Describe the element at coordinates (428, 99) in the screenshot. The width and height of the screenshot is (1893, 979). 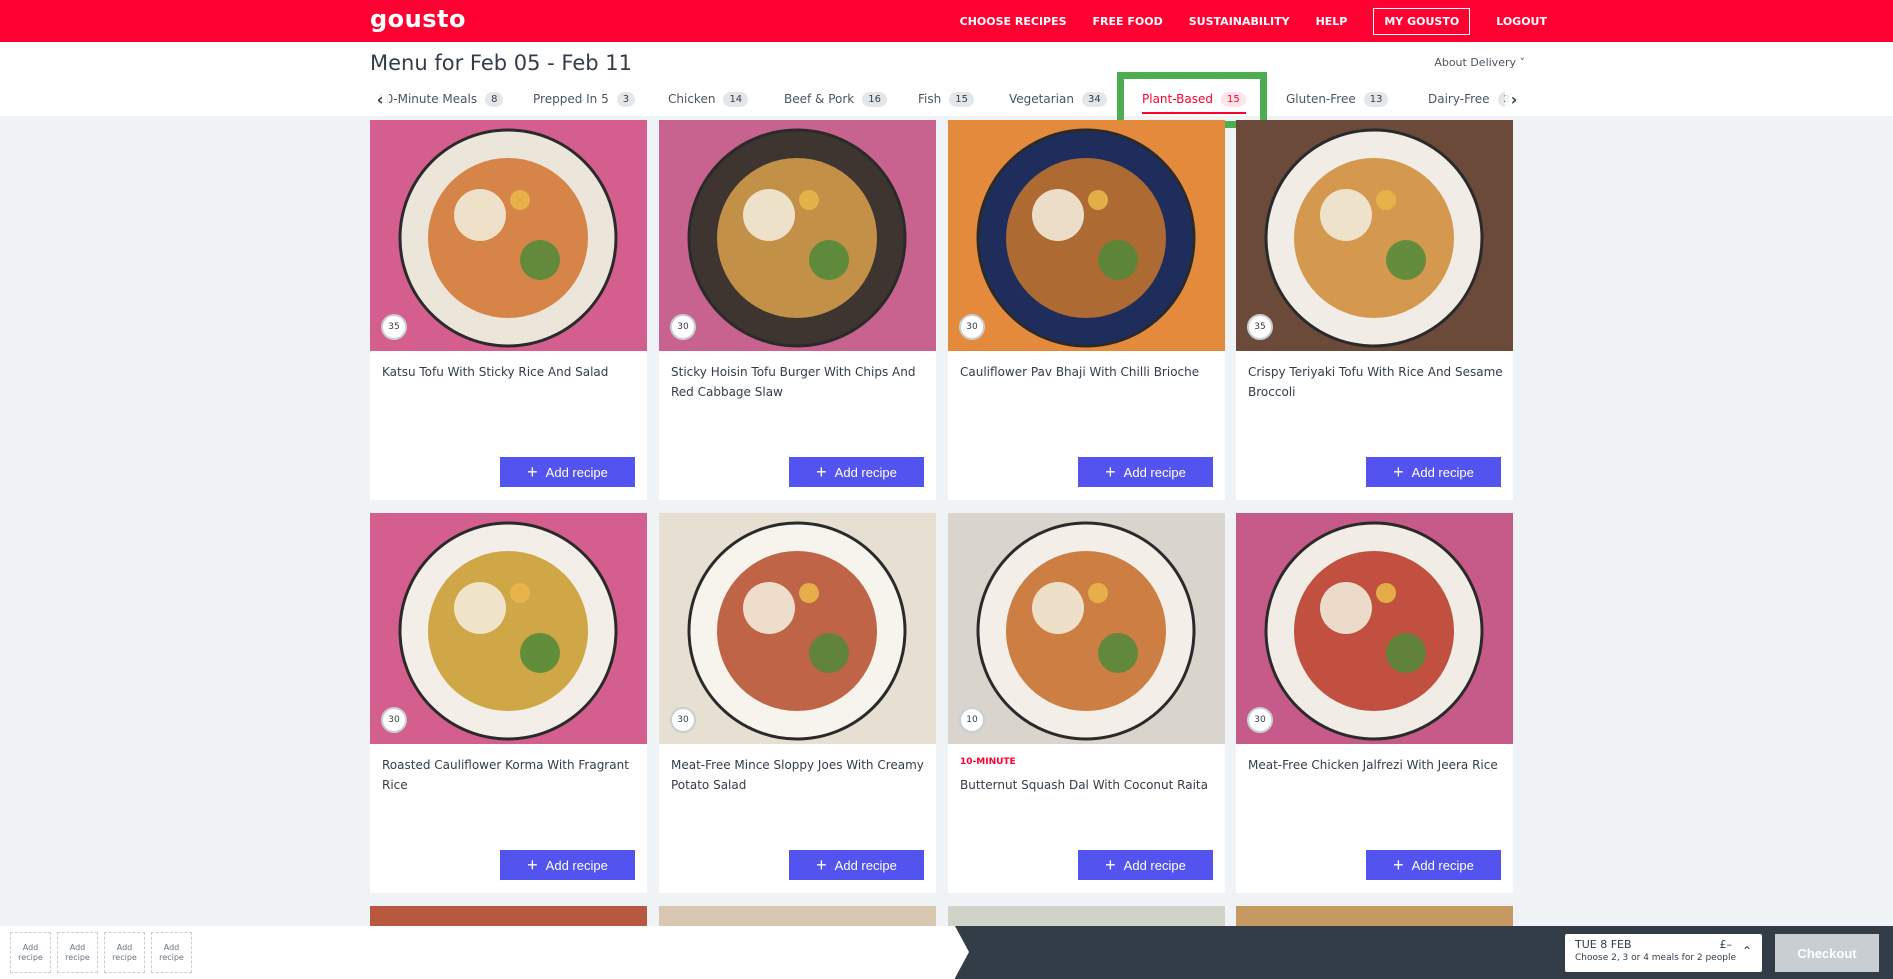
I see `tab-label: 10-Minute Meals` at that location.